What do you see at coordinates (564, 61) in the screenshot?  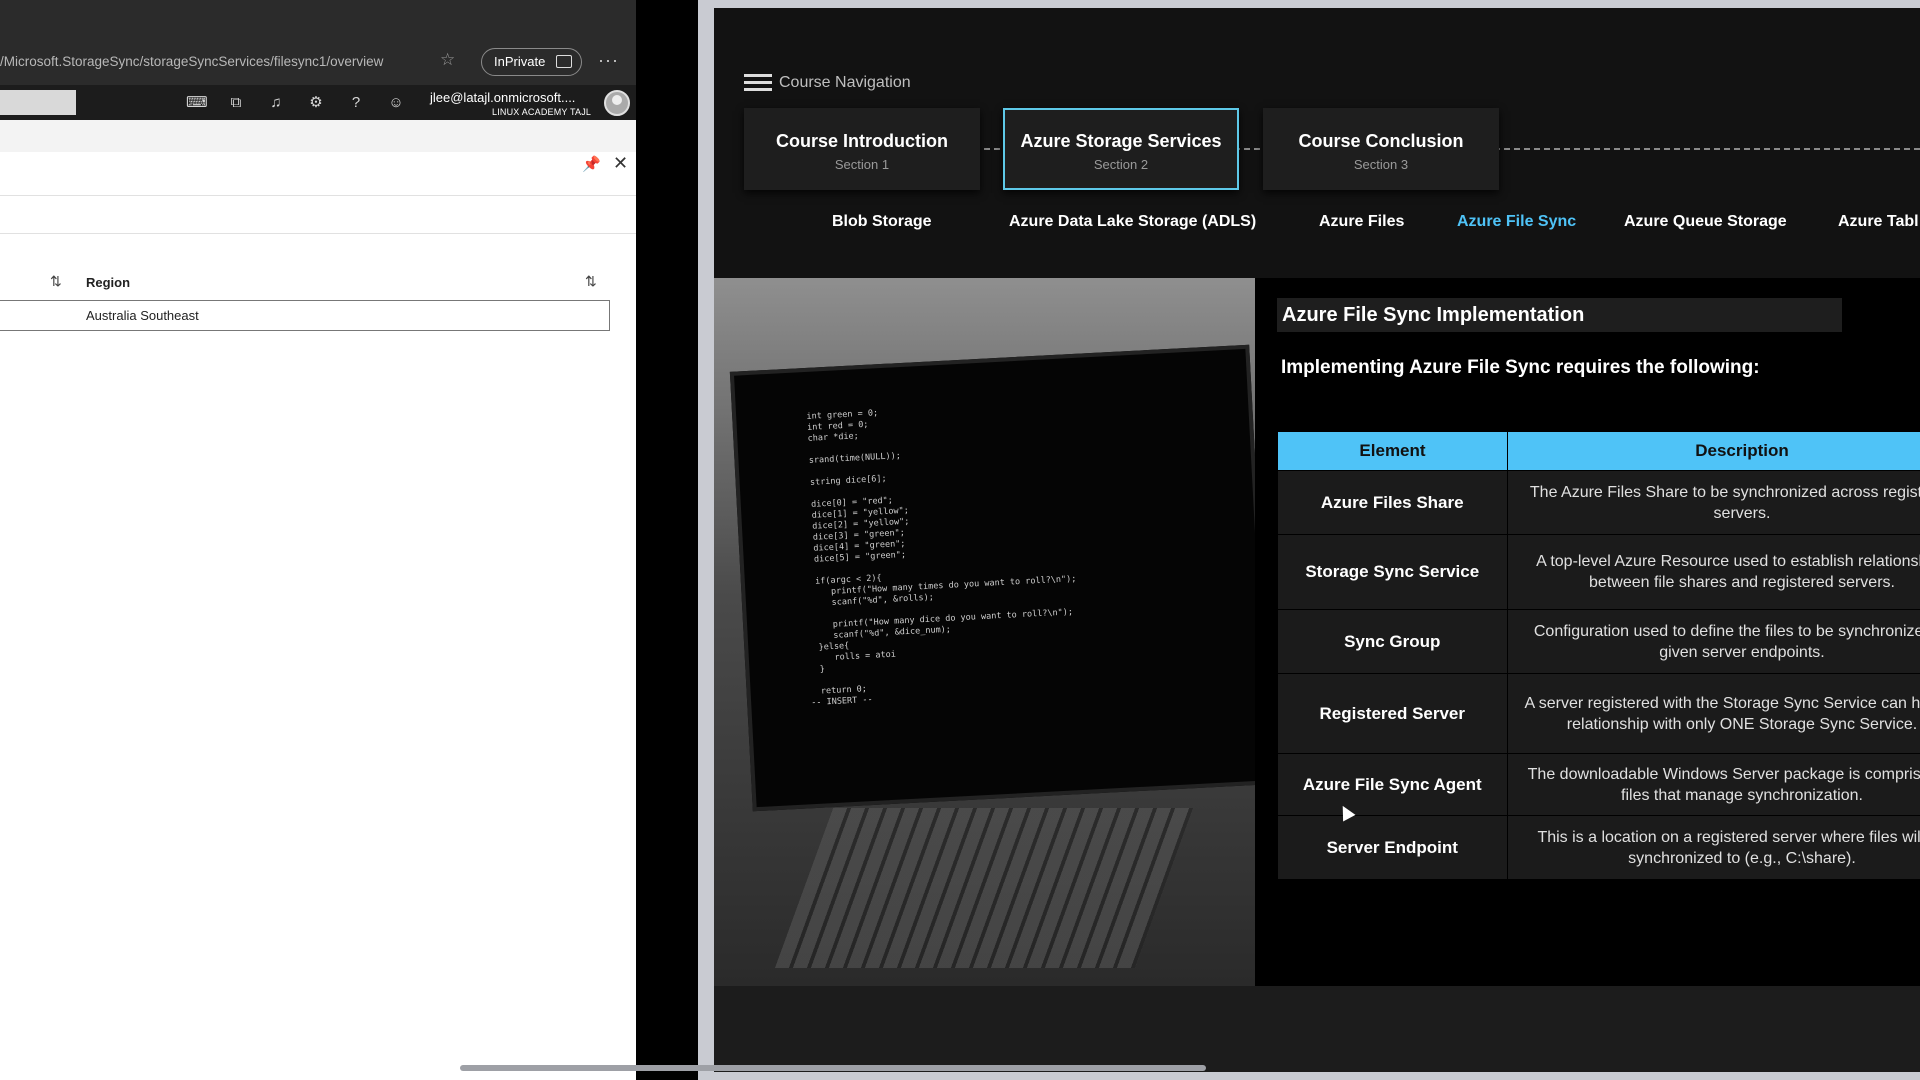 I see `inprivate-icon` at bounding box center [564, 61].